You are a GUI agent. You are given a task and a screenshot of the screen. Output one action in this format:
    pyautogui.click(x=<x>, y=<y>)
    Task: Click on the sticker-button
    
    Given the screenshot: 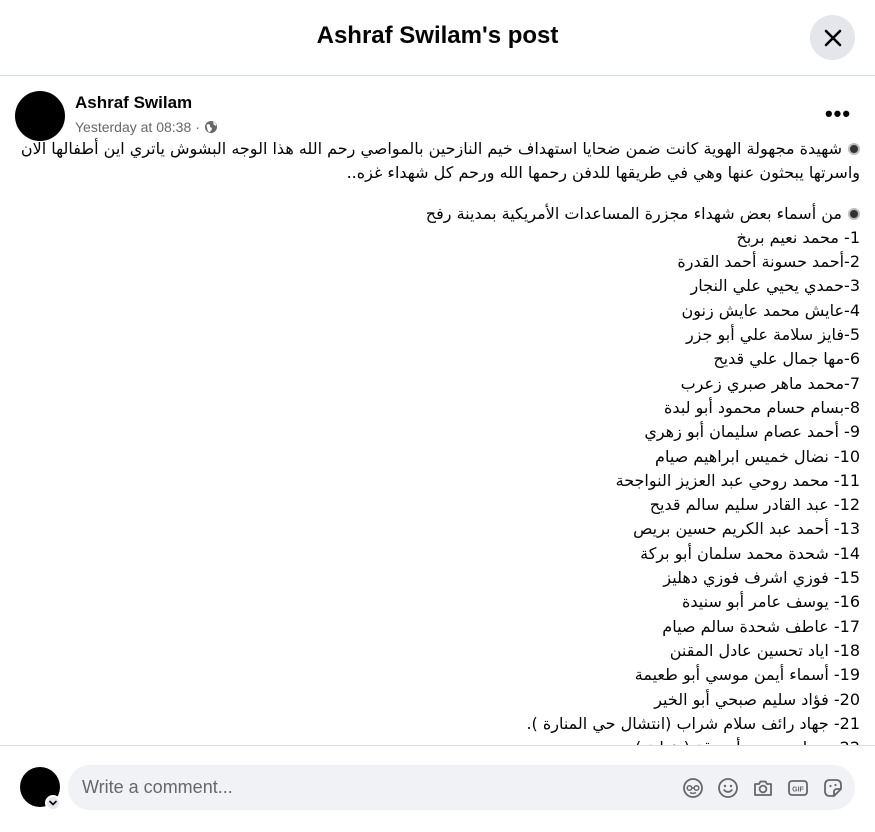 What is the action you would take?
    pyautogui.click(x=832, y=787)
    